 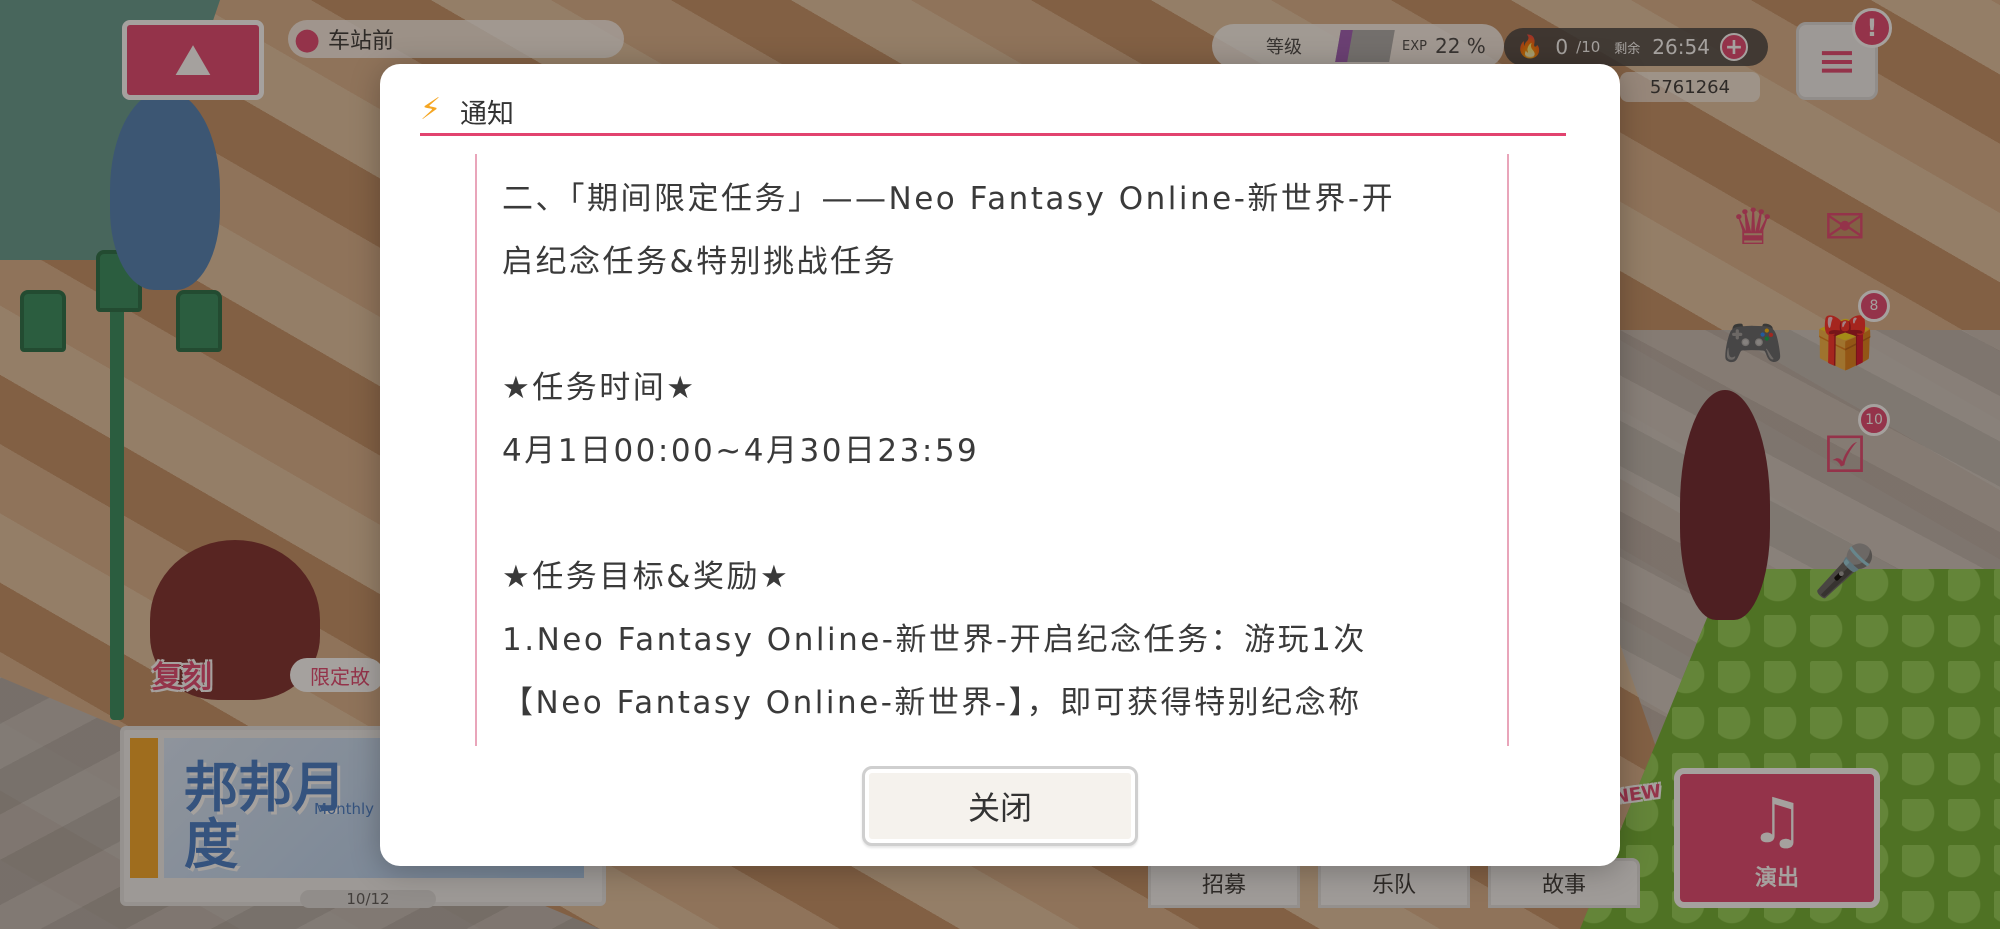 I want to click on notice-line: 二、「期间限定任务」——Neo Fantasy Online-新世界-开, so click(x=949, y=199).